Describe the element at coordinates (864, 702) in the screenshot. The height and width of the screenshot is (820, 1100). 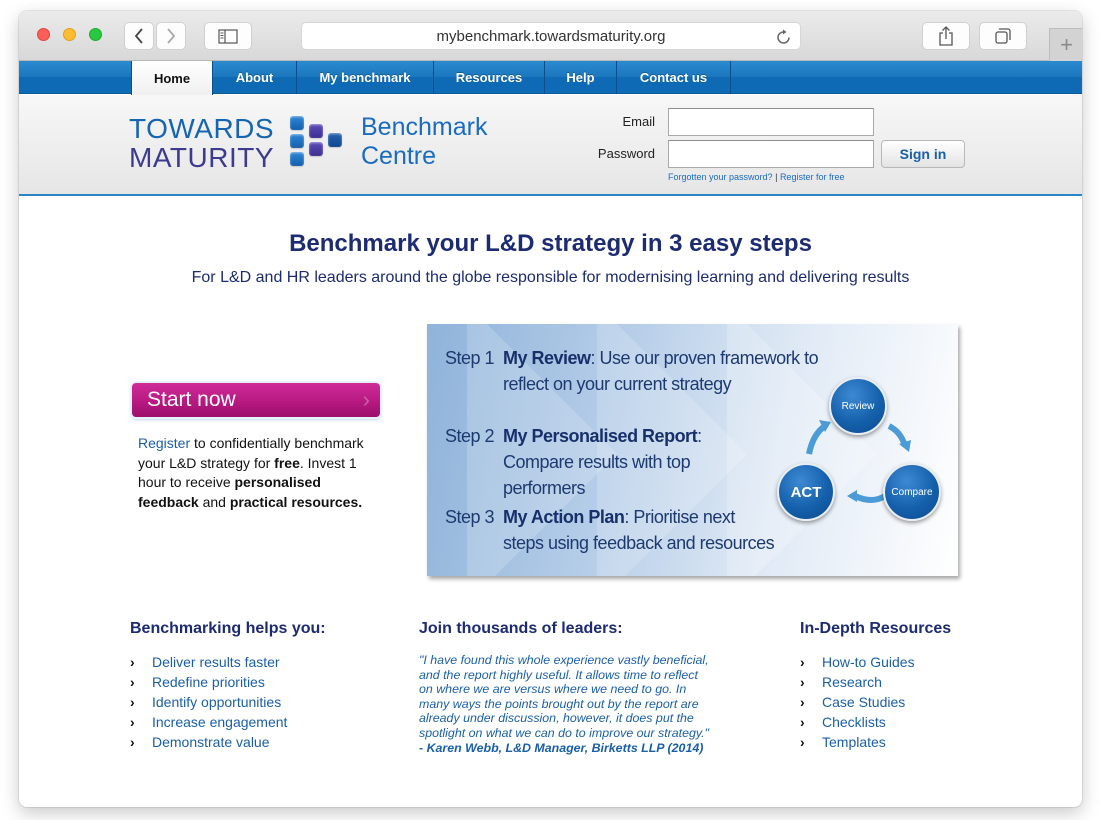
I see `list-item-label: Case Studies` at that location.